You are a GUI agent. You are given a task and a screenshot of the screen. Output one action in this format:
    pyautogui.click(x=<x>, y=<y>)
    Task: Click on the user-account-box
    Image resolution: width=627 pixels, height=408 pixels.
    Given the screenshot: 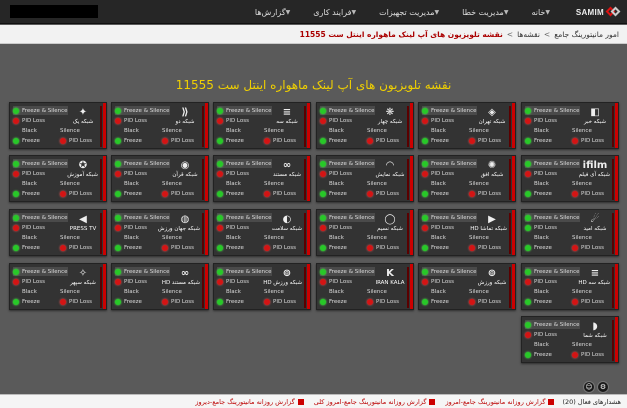 What is the action you would take?
    pyautogui.click(x=54, y=11)
    